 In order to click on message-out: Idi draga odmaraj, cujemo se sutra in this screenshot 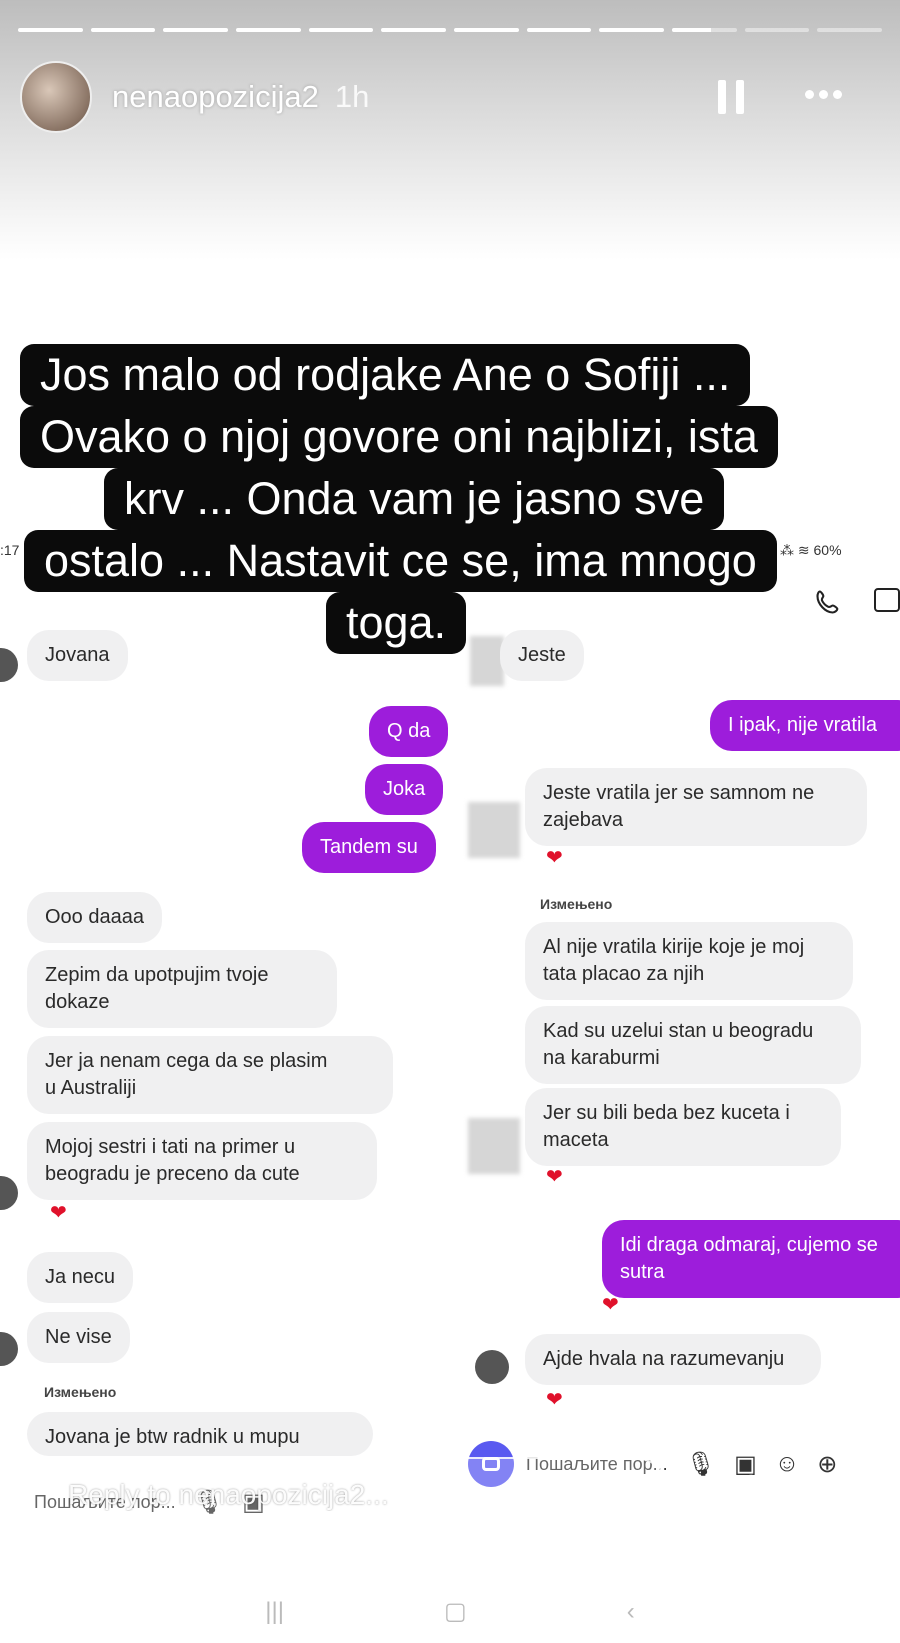, I will do `click(751, 1259)`.